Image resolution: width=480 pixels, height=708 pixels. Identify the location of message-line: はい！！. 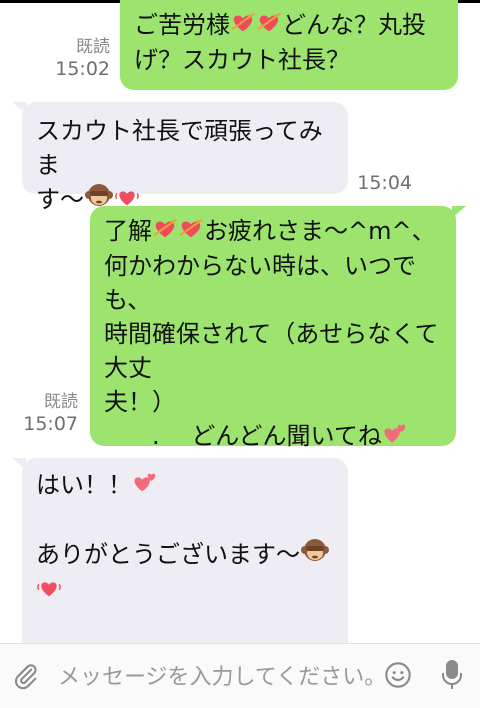
(185, 485).